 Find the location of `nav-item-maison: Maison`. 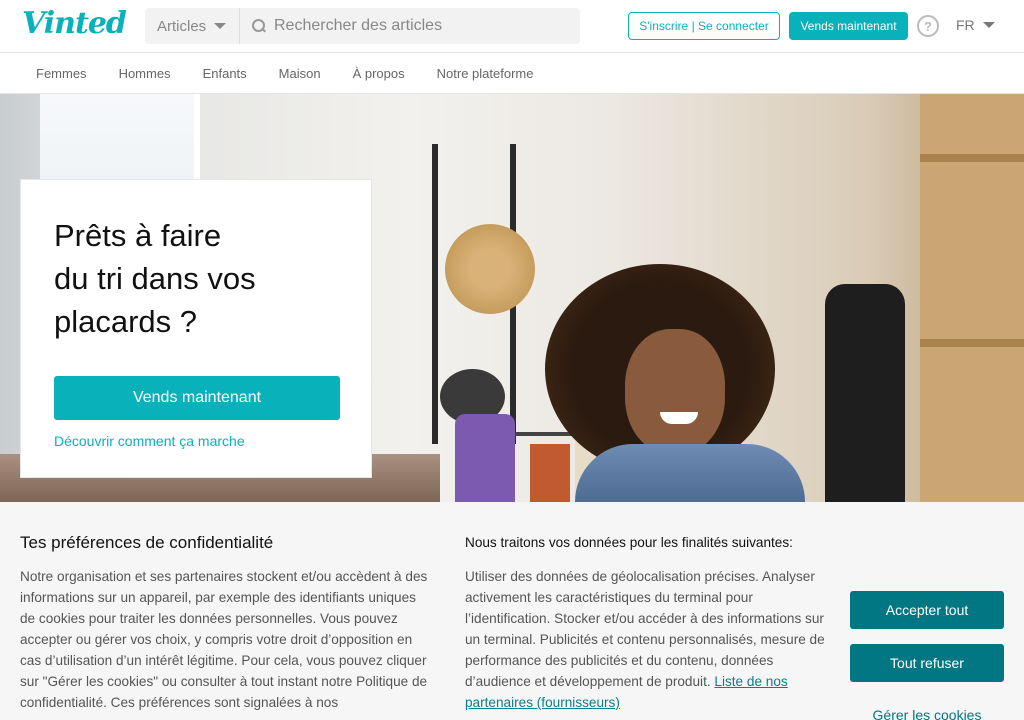

nav-item-maison: Maison is located at coordinates (300, 73).